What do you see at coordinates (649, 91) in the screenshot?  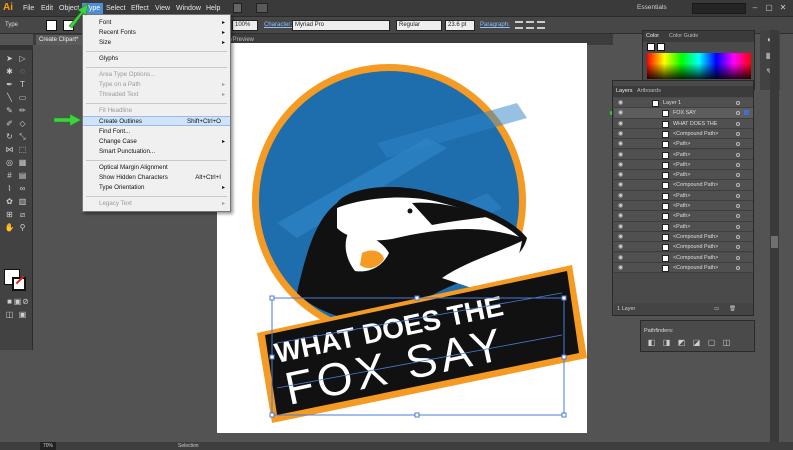 I see `tab-artboards: Artboards` at bounding box center [649, 91].